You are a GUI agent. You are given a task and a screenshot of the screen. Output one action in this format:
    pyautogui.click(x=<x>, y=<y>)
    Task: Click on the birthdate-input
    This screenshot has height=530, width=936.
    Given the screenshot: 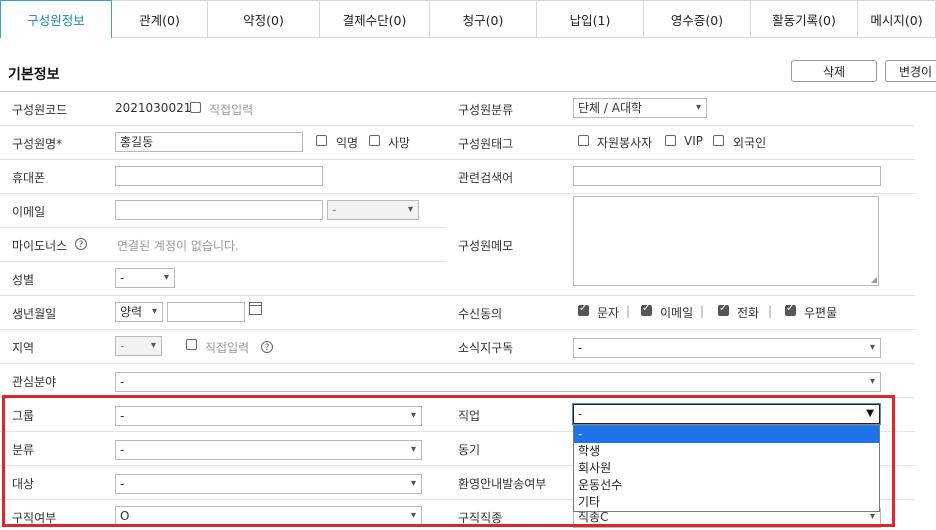 What is the action you would take?
    pyautogui.click(x=206, y=312)
    